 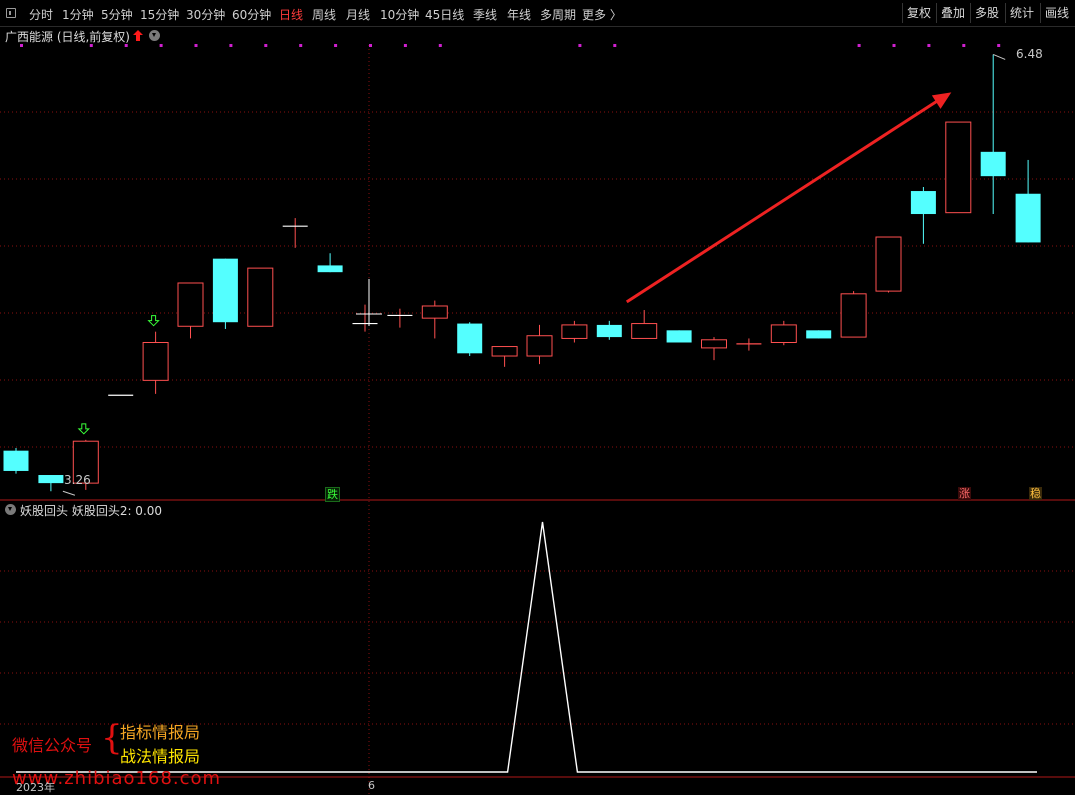 I want to click on low-price-label: 3.26, so click(x=77, y=480).